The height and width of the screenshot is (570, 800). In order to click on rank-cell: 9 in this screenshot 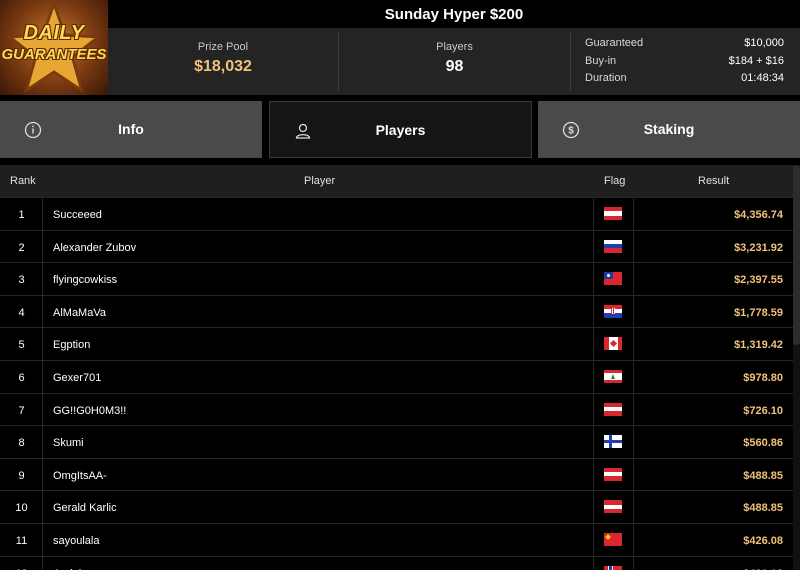, I will do `click(21, 475)`.